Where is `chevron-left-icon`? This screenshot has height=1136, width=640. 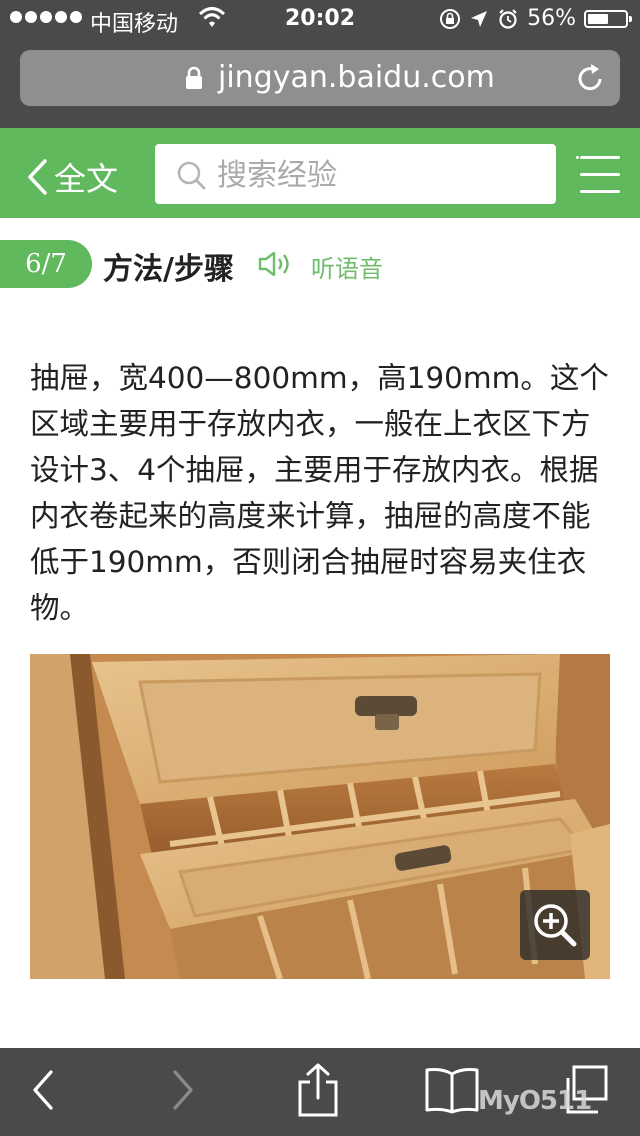
chevron-left-icon is located at coordinates (37, 177).